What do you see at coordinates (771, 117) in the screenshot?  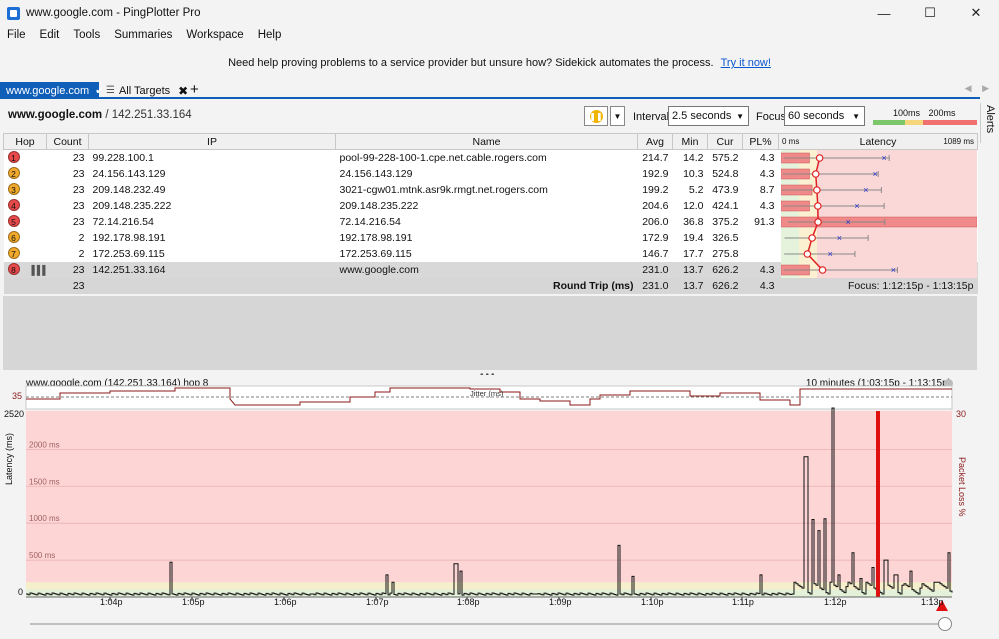 I see `focus-label: Focus` at bounding box center [771, 117].